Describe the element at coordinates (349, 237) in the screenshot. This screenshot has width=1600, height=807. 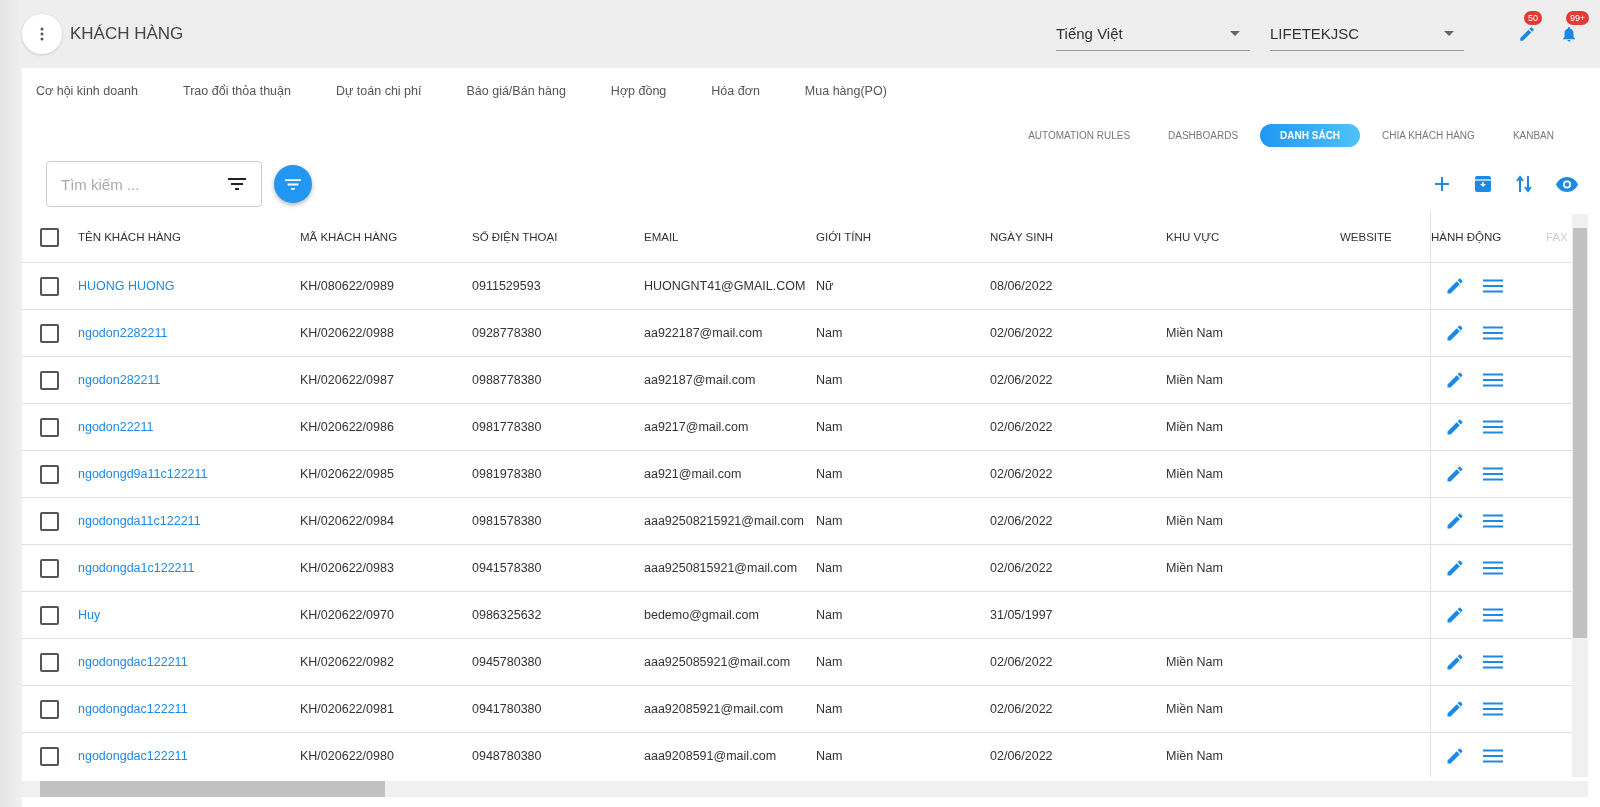
I see `column-header: MÃ KHÁCH HÀNG` at that location.